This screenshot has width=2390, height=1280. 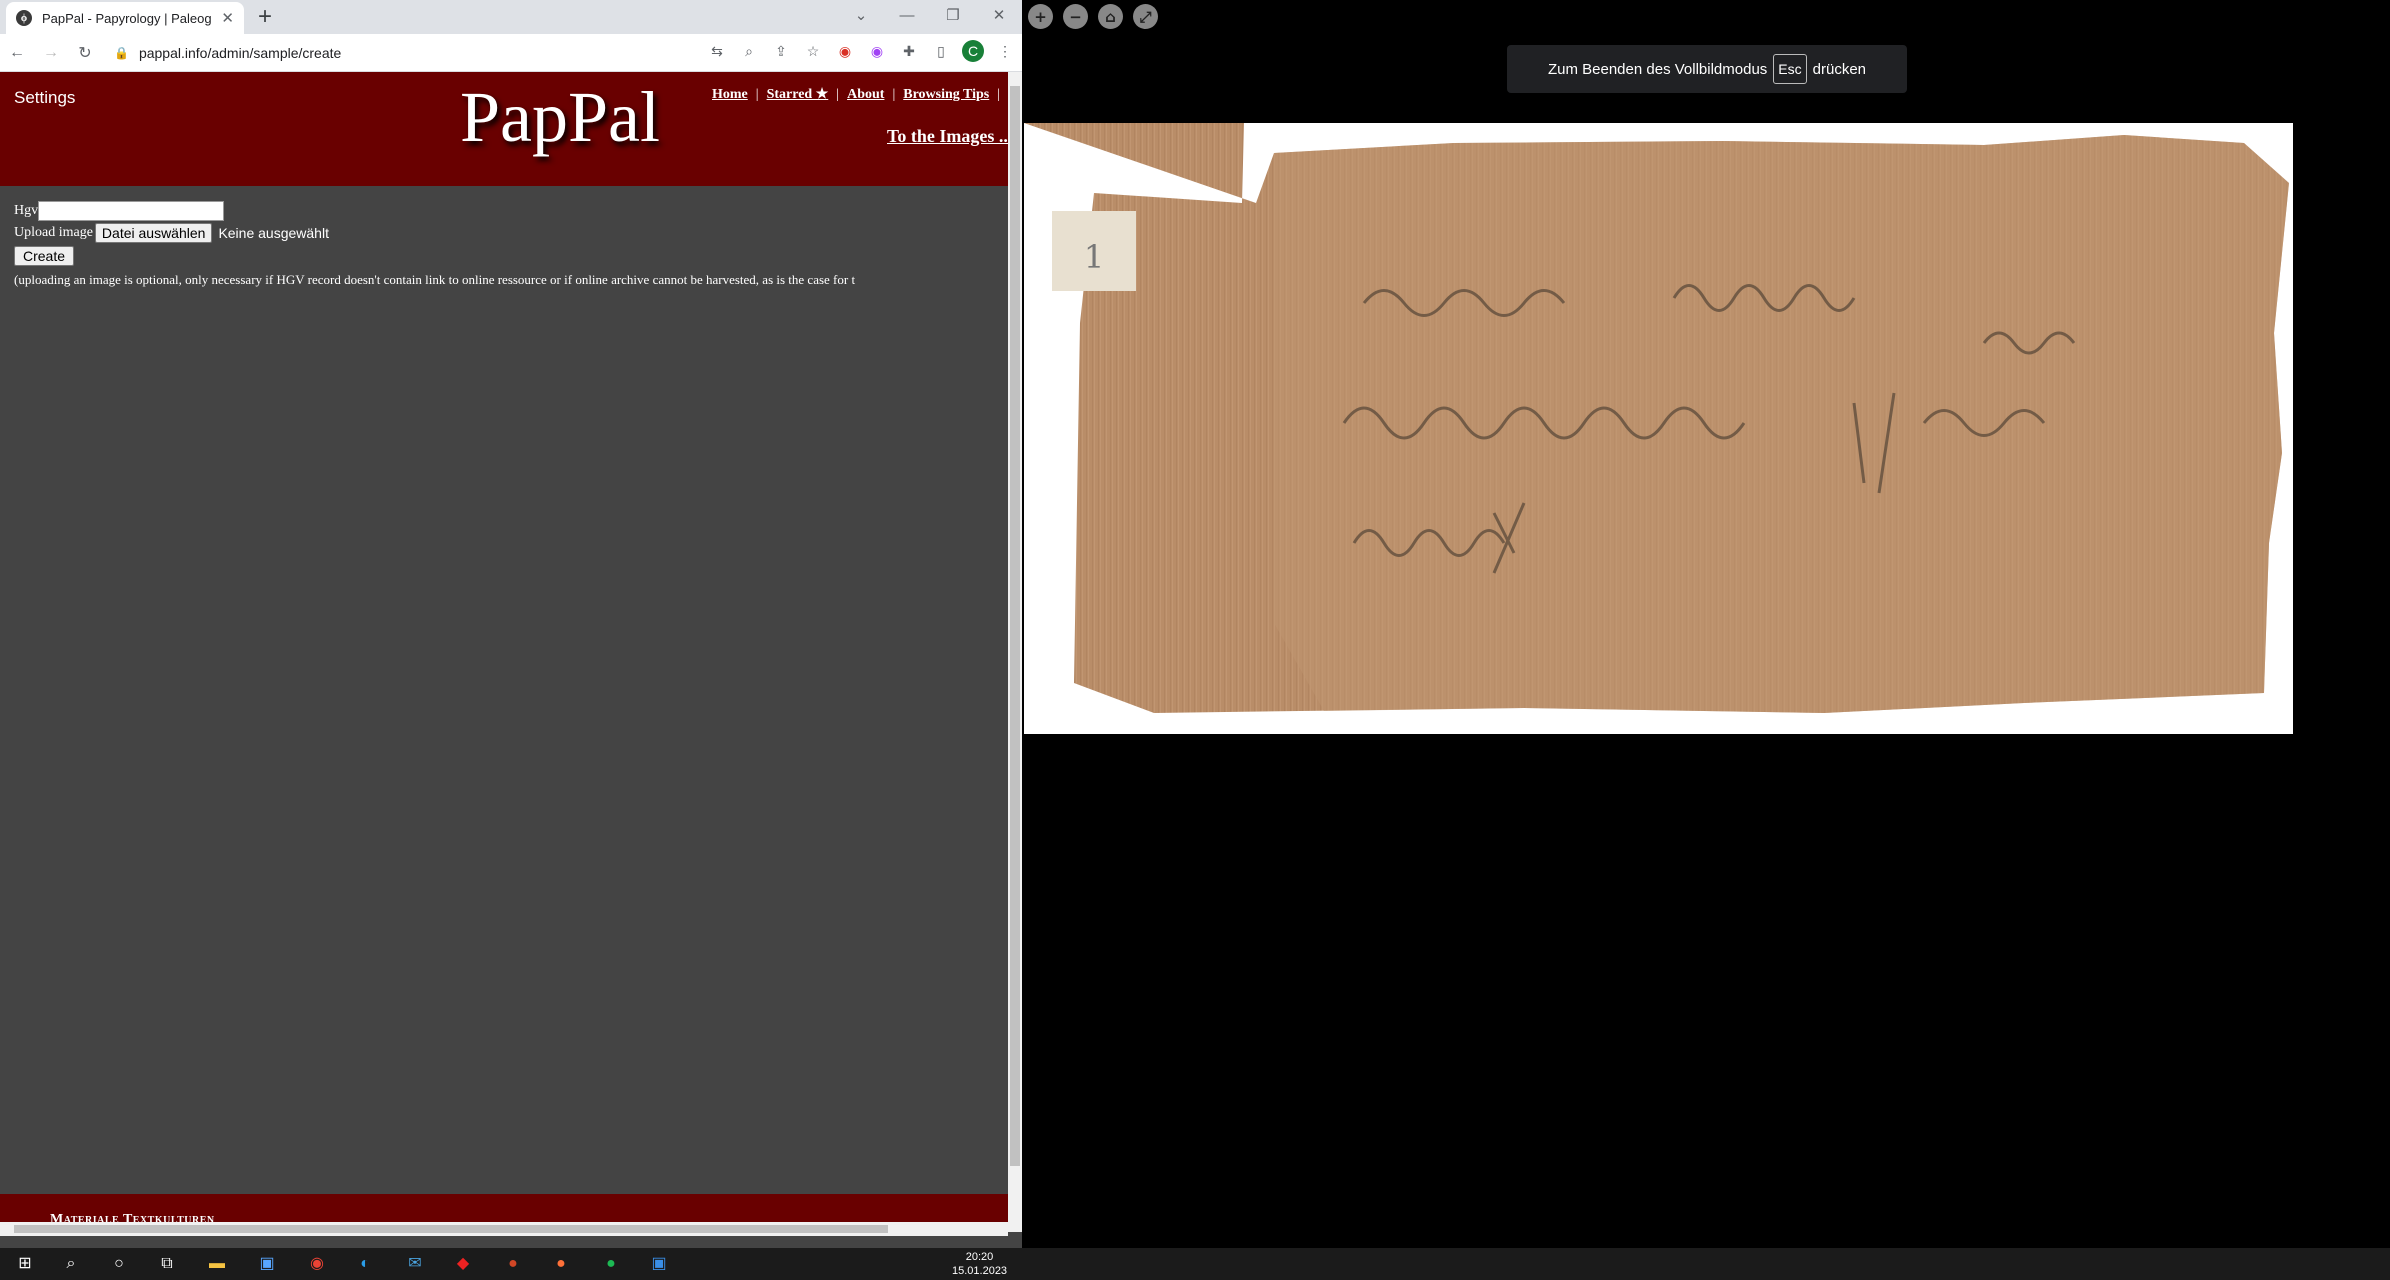 I want to click on esc-key-badge: Esc, so click(x=1790, y=69).